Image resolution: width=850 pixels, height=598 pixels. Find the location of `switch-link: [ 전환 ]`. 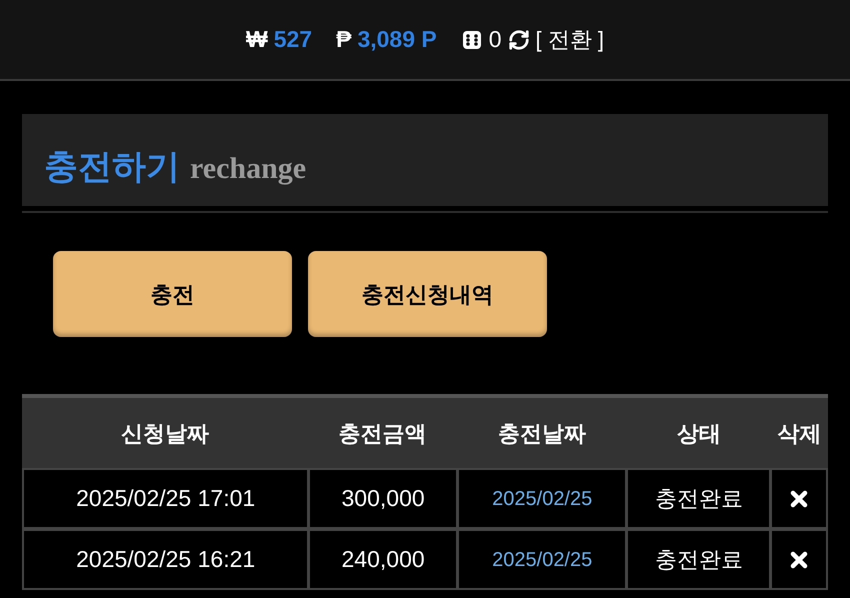

switch-link: [ 전환 ] is located at coordinates (570, 39).